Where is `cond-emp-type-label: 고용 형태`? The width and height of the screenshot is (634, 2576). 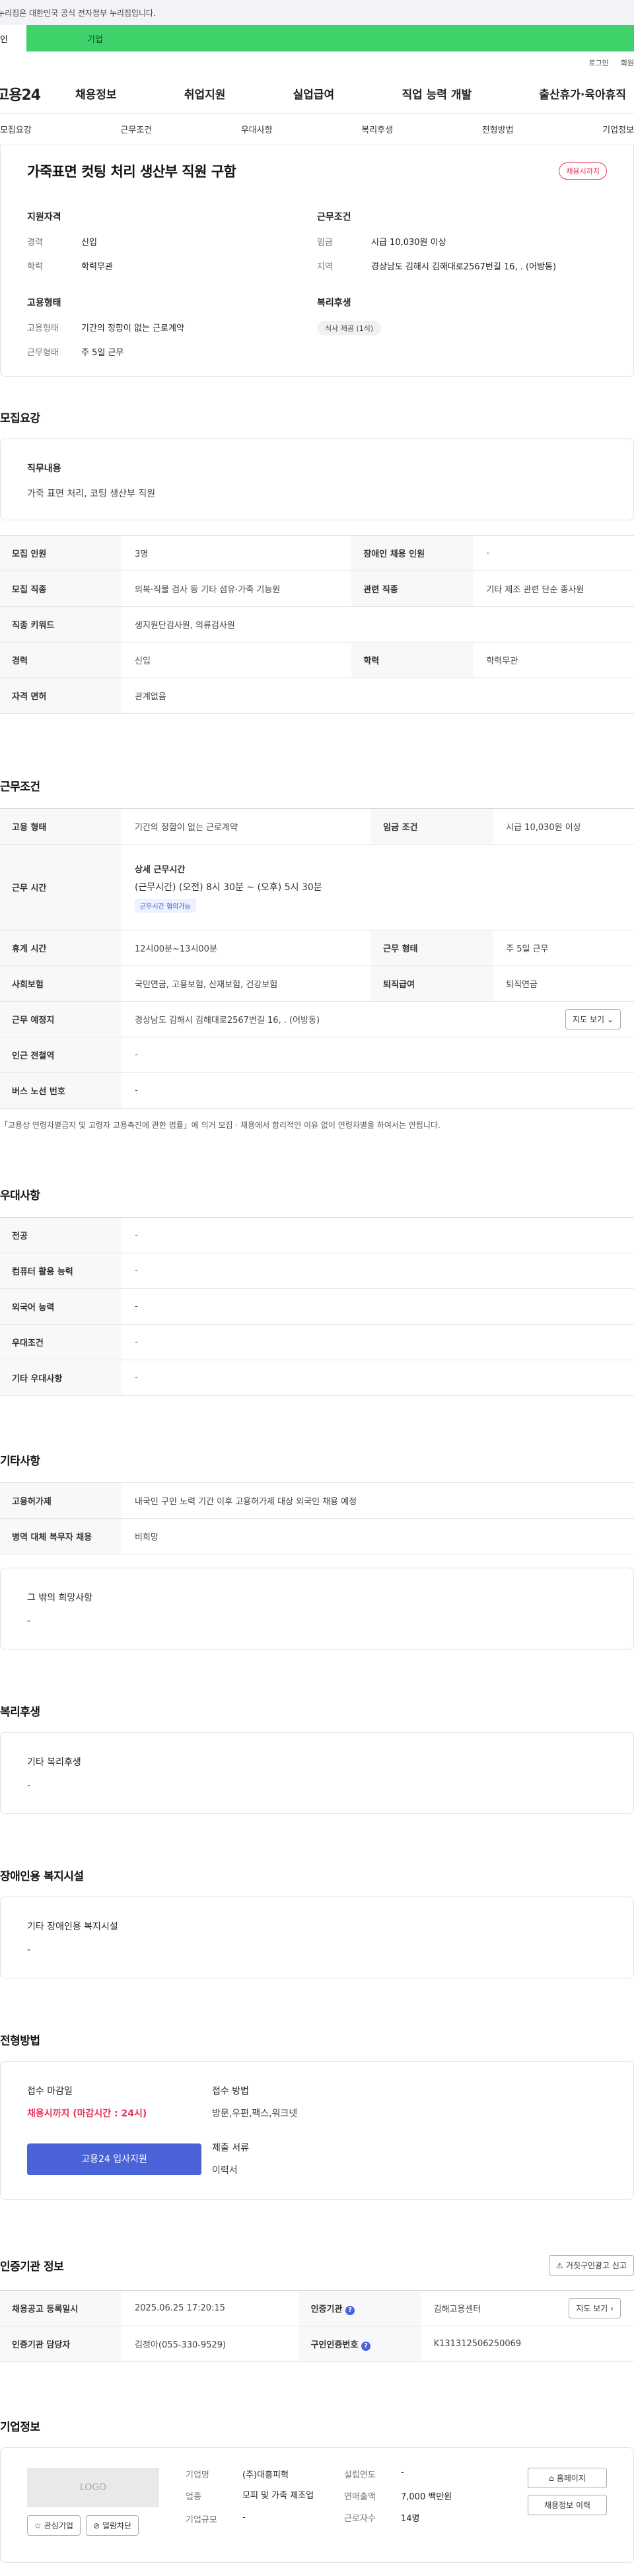 cond-emp-type-label: 고용 형태 is located at coordinates (61, 826).